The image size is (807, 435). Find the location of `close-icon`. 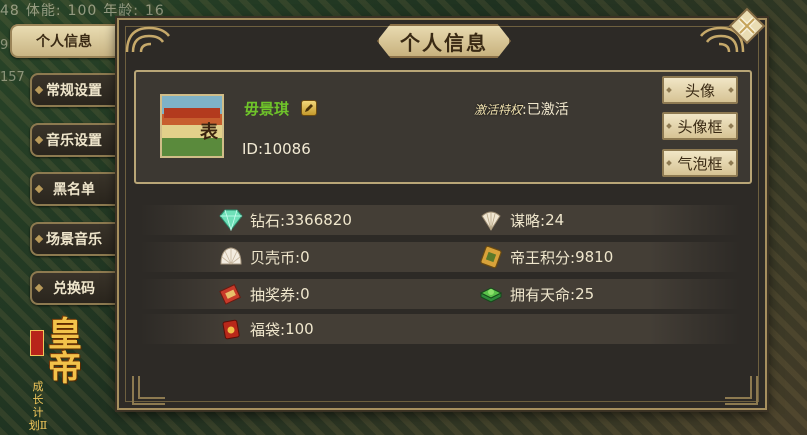

close-icon is located at coordinates (747, 26).